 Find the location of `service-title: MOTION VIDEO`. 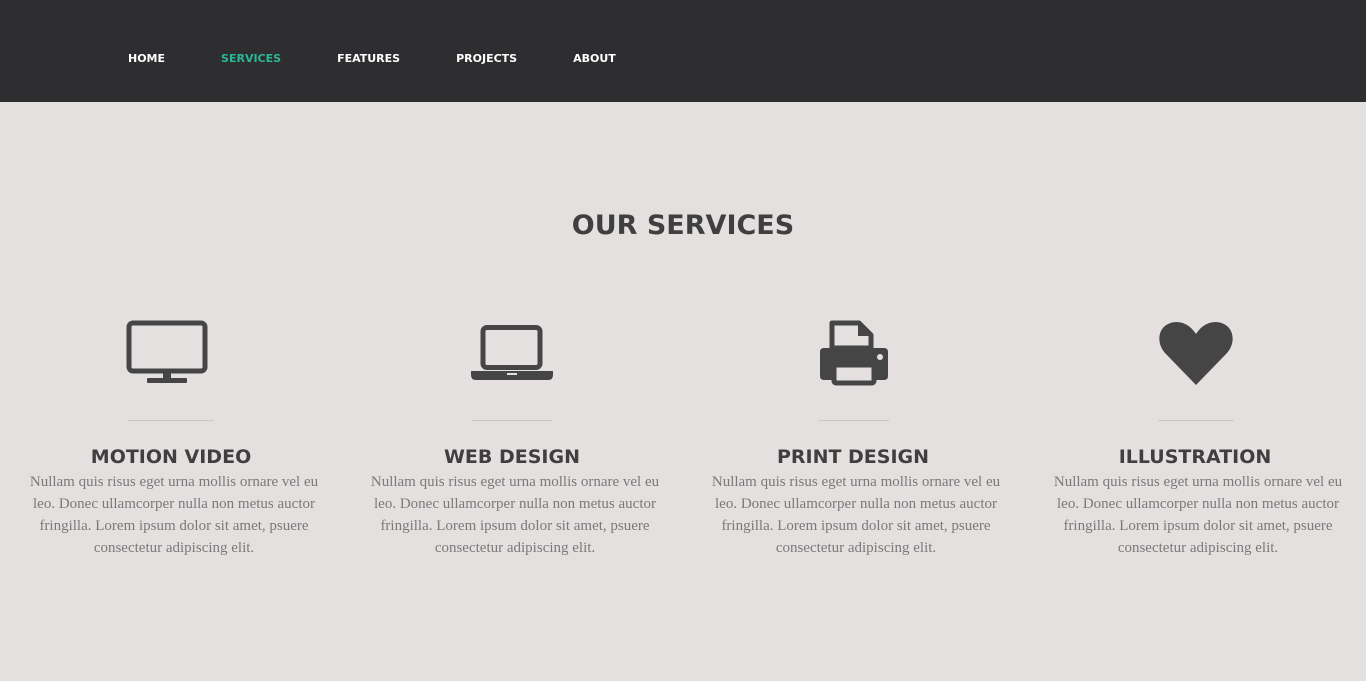

service-title: MOTION VIDEO is located at coordinates (171, 457).